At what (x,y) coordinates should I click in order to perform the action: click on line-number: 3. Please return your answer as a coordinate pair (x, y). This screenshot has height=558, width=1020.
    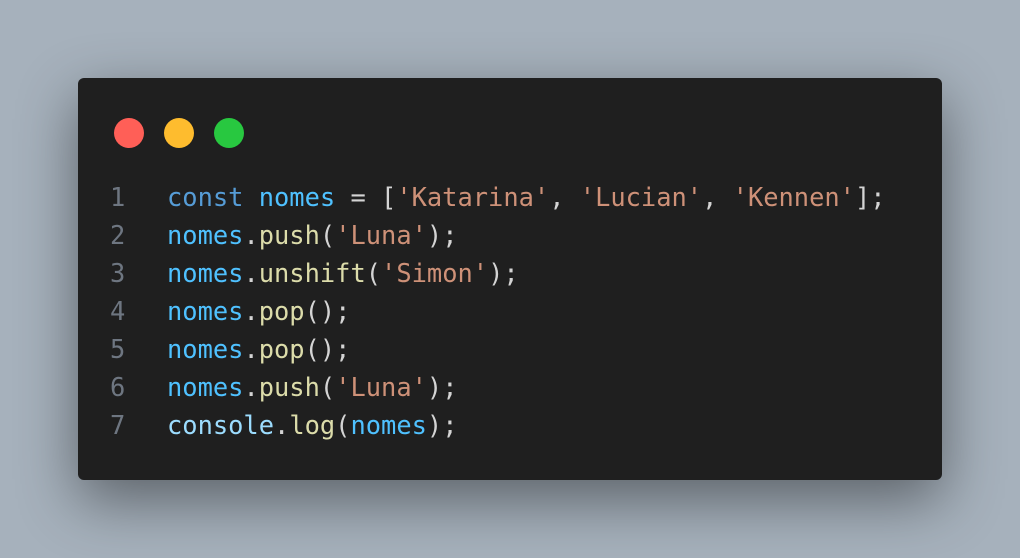
    Looking at the image, I should click on (118, 273).